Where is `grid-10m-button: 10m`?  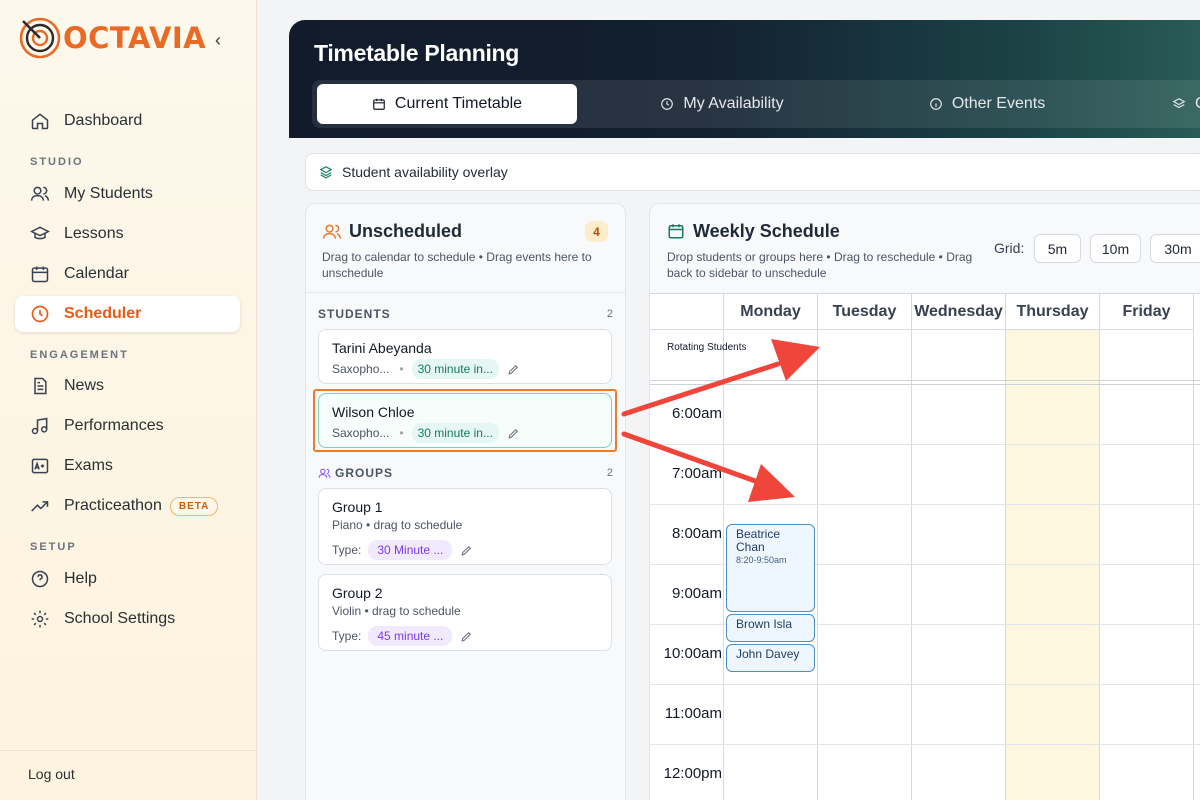
grid-10m-button: 10m is located at coordinates (1115, 248).